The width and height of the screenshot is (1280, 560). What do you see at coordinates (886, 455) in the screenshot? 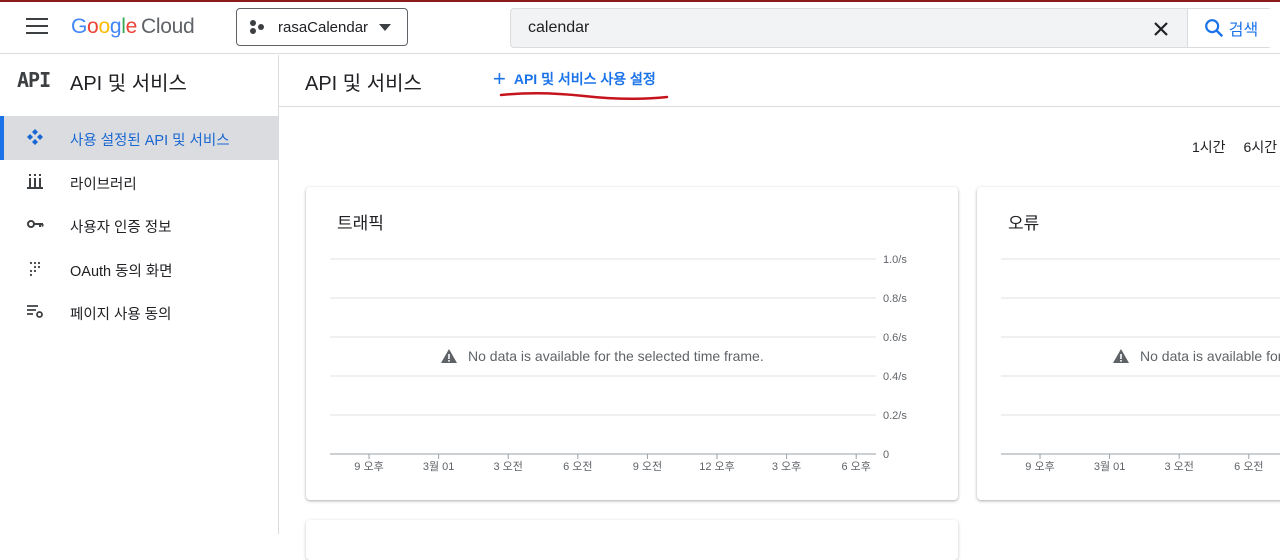
I see `y-tick-label: 0` at bounding box center [886, 455].